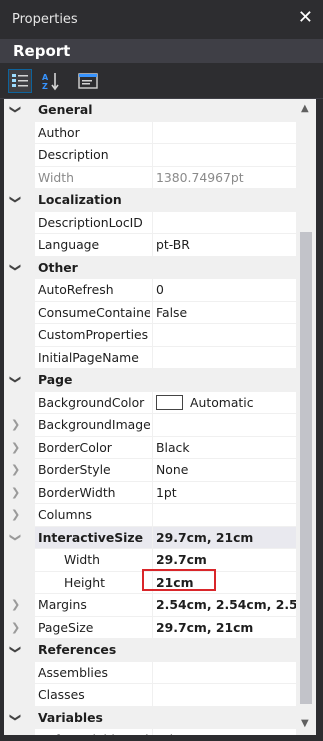  What do you see at coordinates (305, 108) in the screenshot?
I see `scroll-up-icon: ▲` at bounding box center [305, 108].